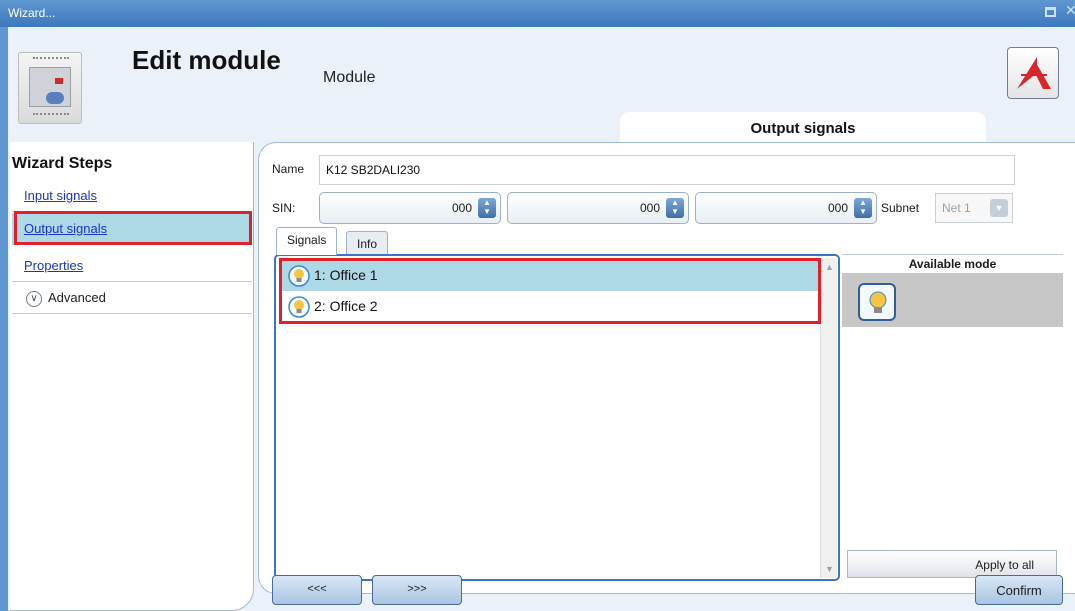 This screenshot has height=611, width=1075. Describe the element at coordinates (132, 196) in the screenshot. I see `step-input-signals: Input signals` at that location.